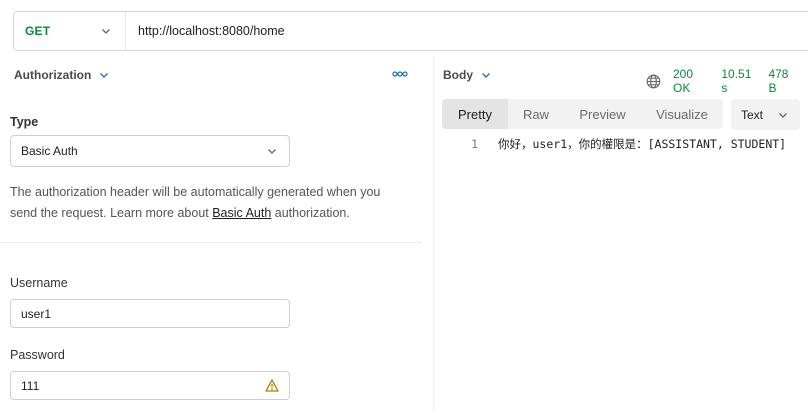 The height and width of the screenshot is (410, 808). Describe the element at coordinates (150, 151) in the screenshot. I see `auth-type-select: Basic Auth` at that location.